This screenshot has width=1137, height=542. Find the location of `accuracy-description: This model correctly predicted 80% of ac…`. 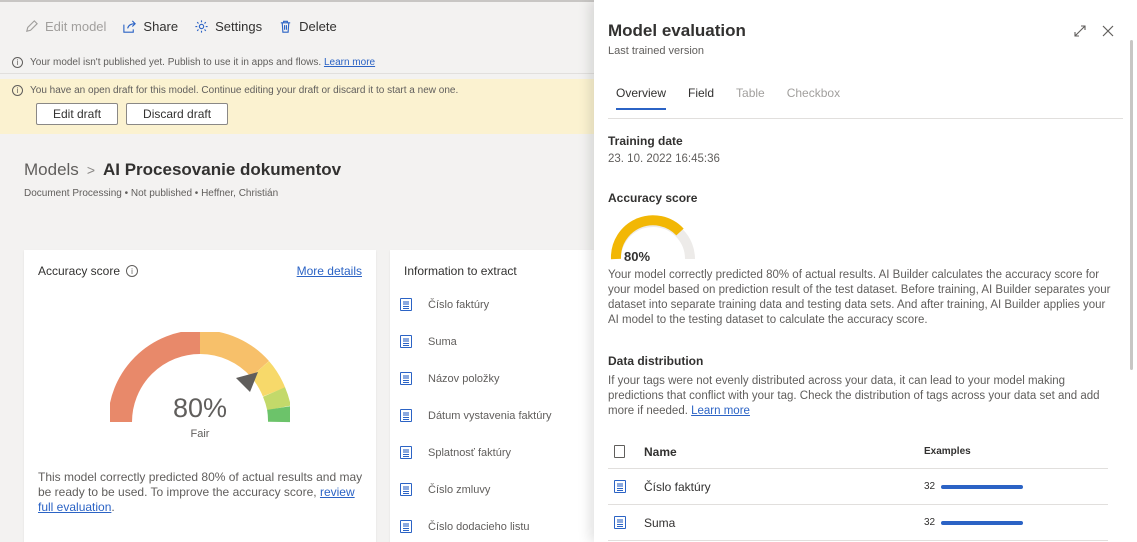

accuracy-description: This model correctly predicted 80% of ac… is located at coordinates (200, 492).